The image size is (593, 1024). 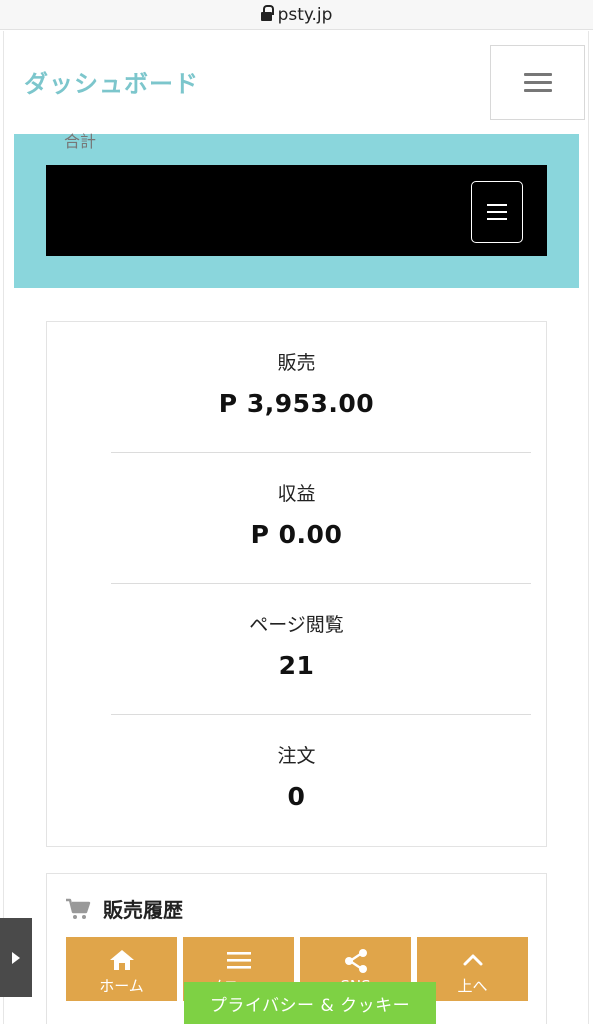 What do you see at coordinates (296, 403) in the screenshot?
I see `stat-value: P 3,953.00` at bounding box center [296, 403].